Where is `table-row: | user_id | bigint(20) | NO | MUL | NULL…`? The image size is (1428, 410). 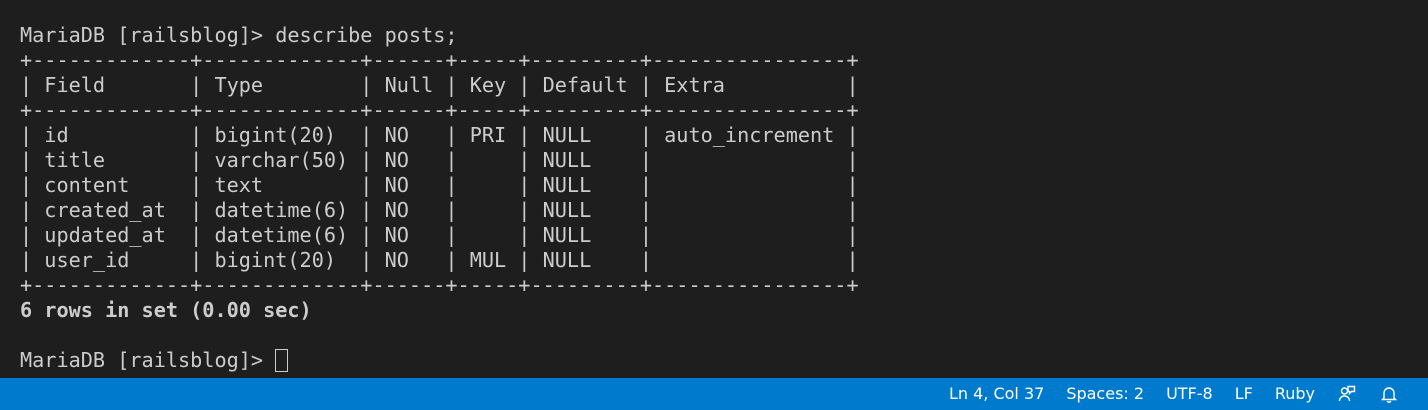 table-row: | user_id | bigint(20) | NO | MUL | NULL… is located at coordinates (439, 260).